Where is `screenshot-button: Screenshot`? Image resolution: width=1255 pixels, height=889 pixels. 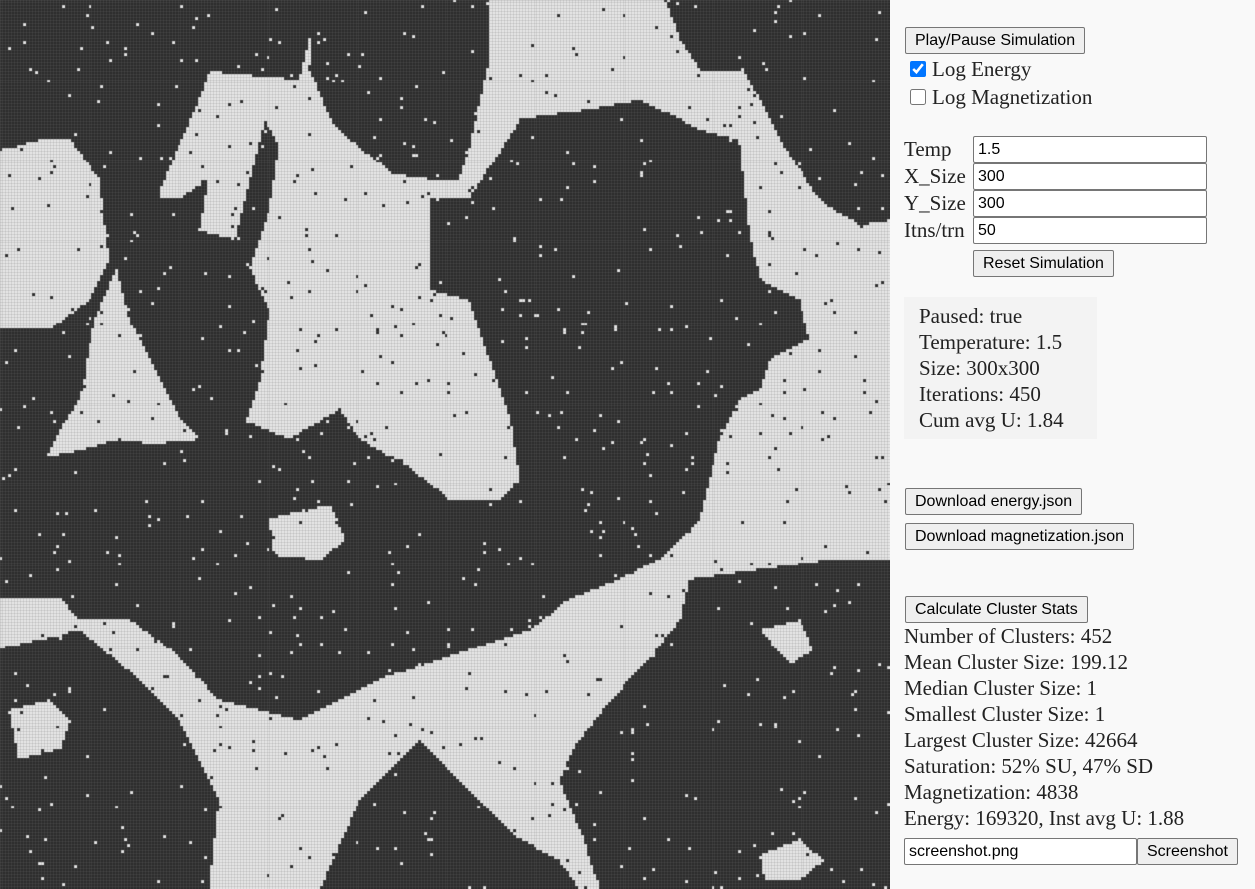 screenshot-button: Screenshot is located at coordinates (1187, 851).